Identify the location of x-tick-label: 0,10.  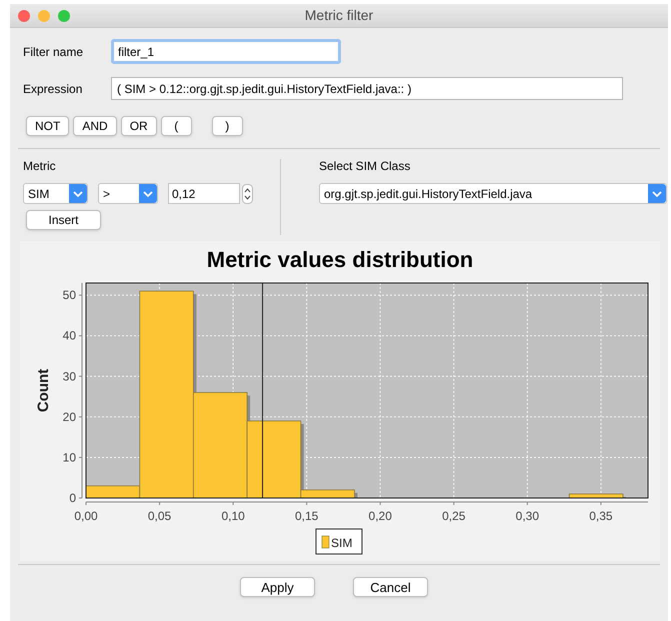
(233, 516).